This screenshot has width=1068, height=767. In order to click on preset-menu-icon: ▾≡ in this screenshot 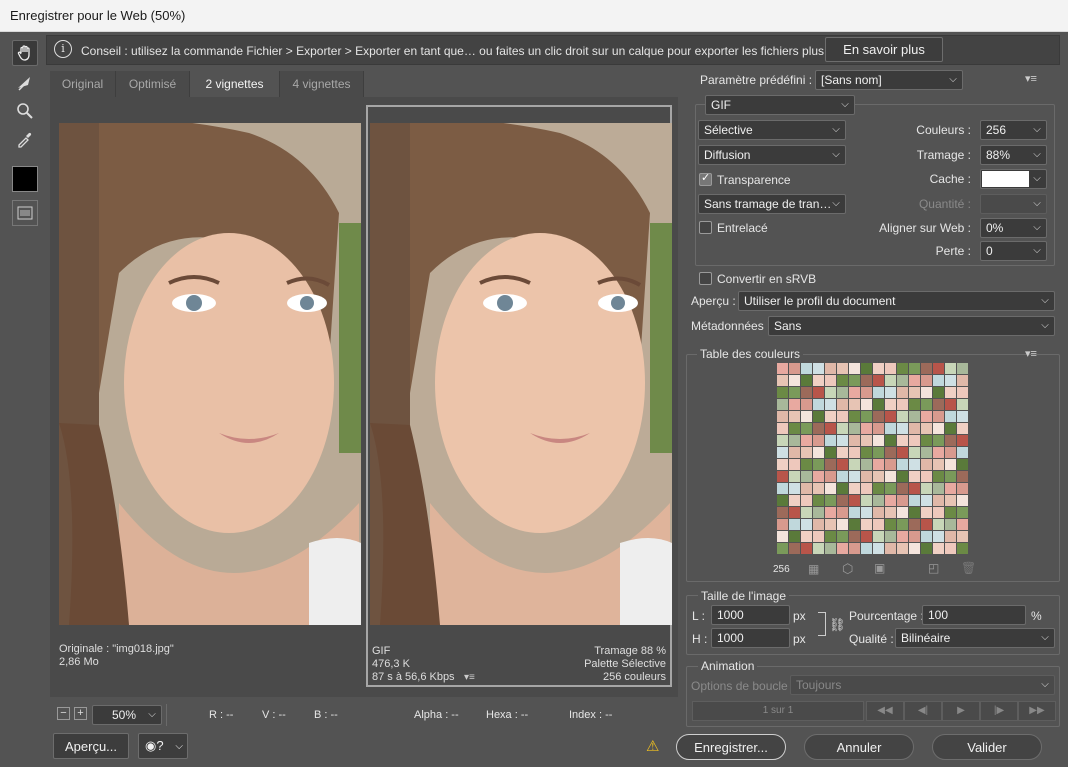, I will do `click(1031, 78)`.